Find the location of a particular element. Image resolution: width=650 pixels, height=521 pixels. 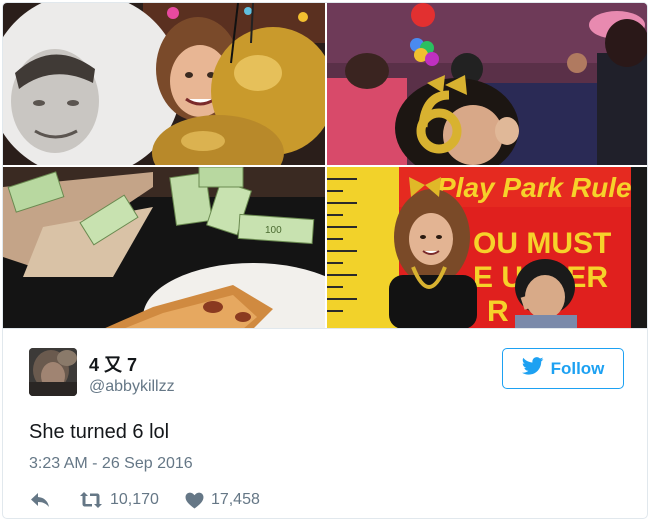

retweet-button: 10,170 is located at coordinates (119, 500).